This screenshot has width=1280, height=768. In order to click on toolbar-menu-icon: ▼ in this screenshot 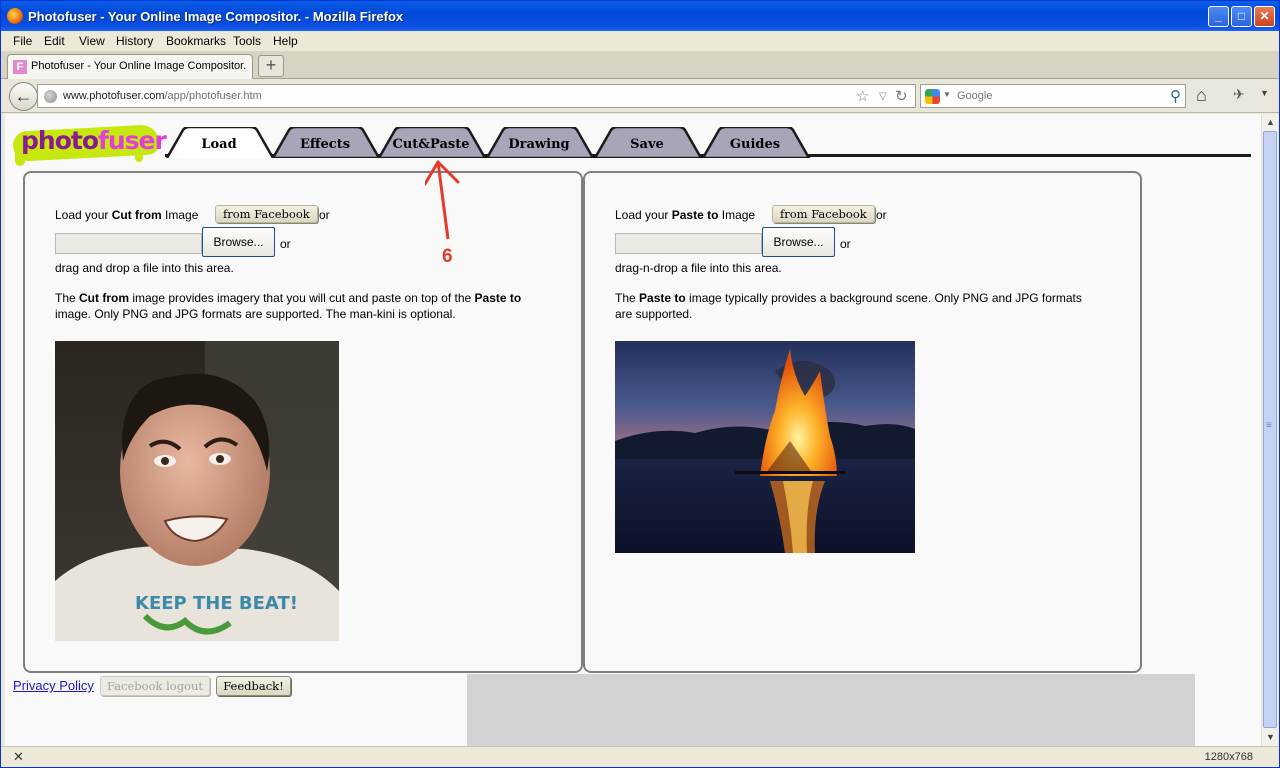, I will do `click(1264, 93)`.